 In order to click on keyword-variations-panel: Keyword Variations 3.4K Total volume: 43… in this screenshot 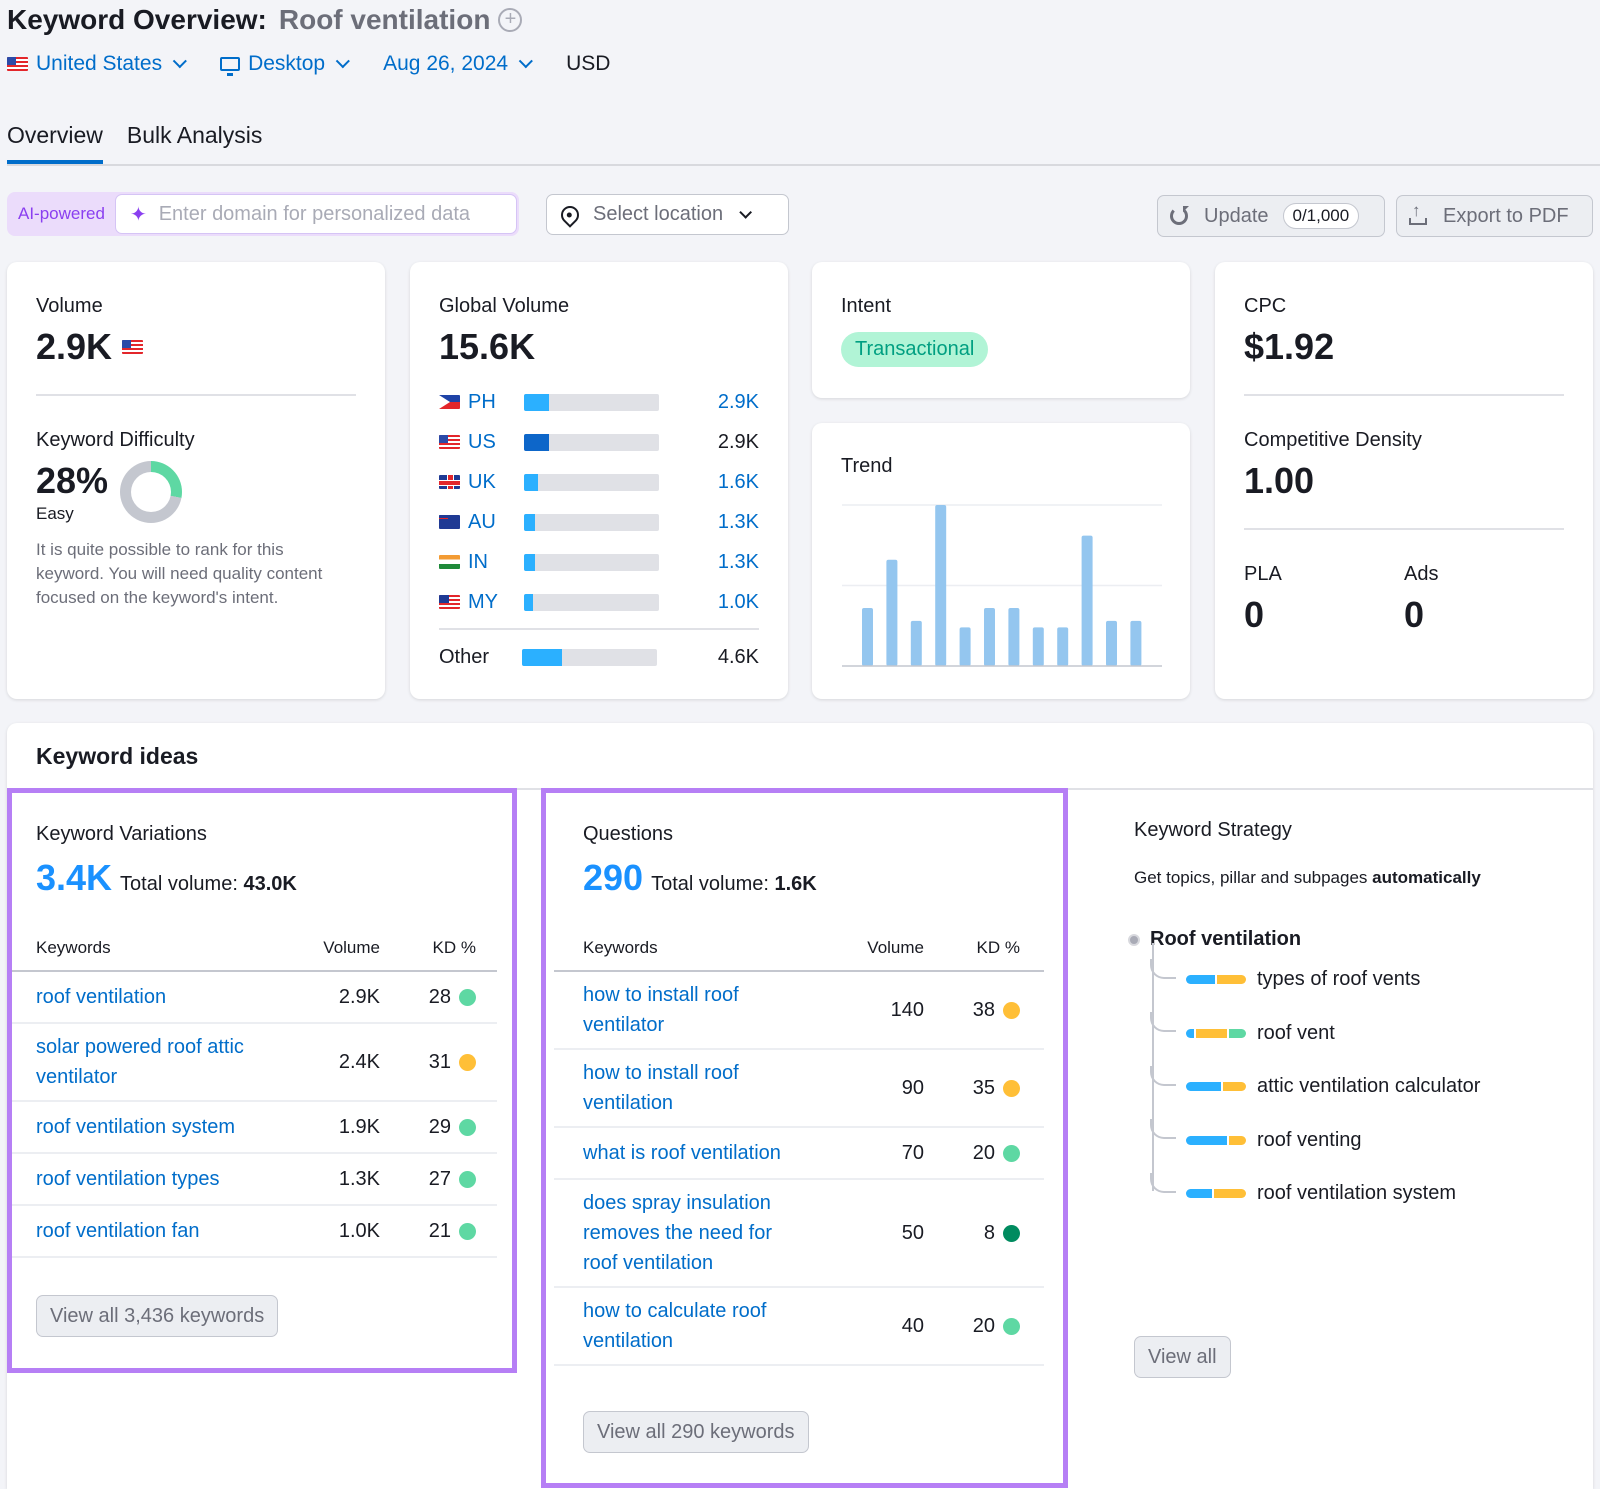, I will do `click(262, 1080)`.